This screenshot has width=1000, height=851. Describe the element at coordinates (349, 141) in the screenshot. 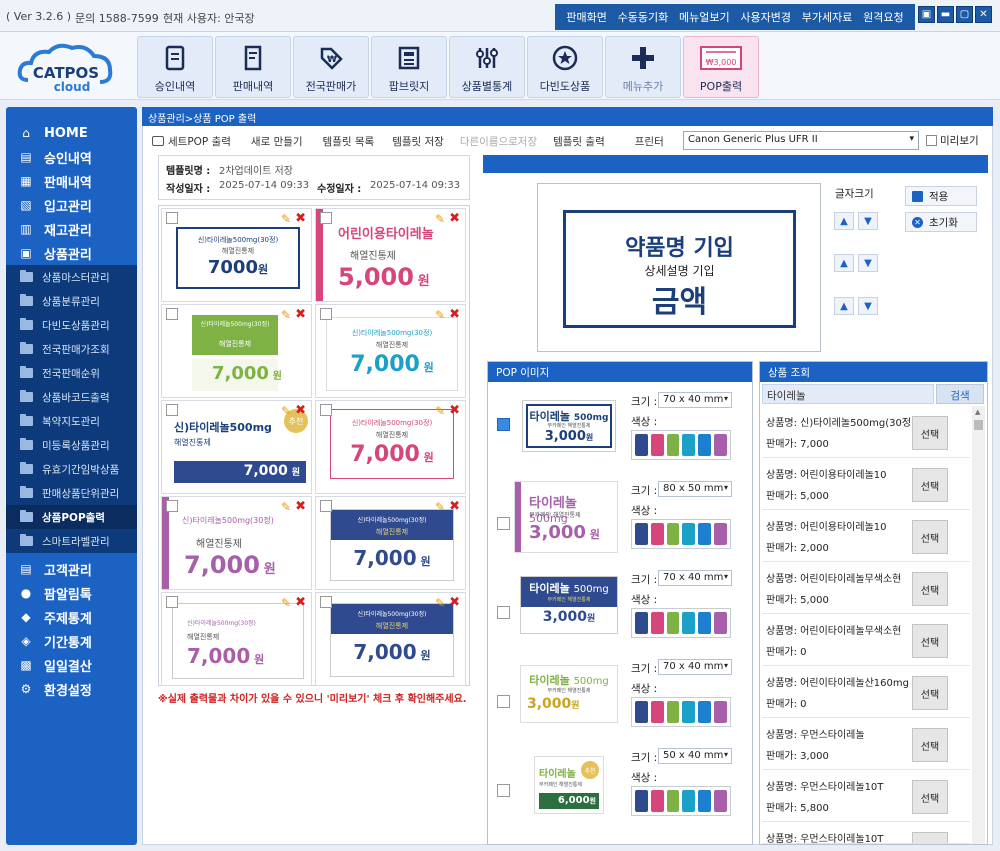

I see `template-list-button: 템플릿 목록` at that location.